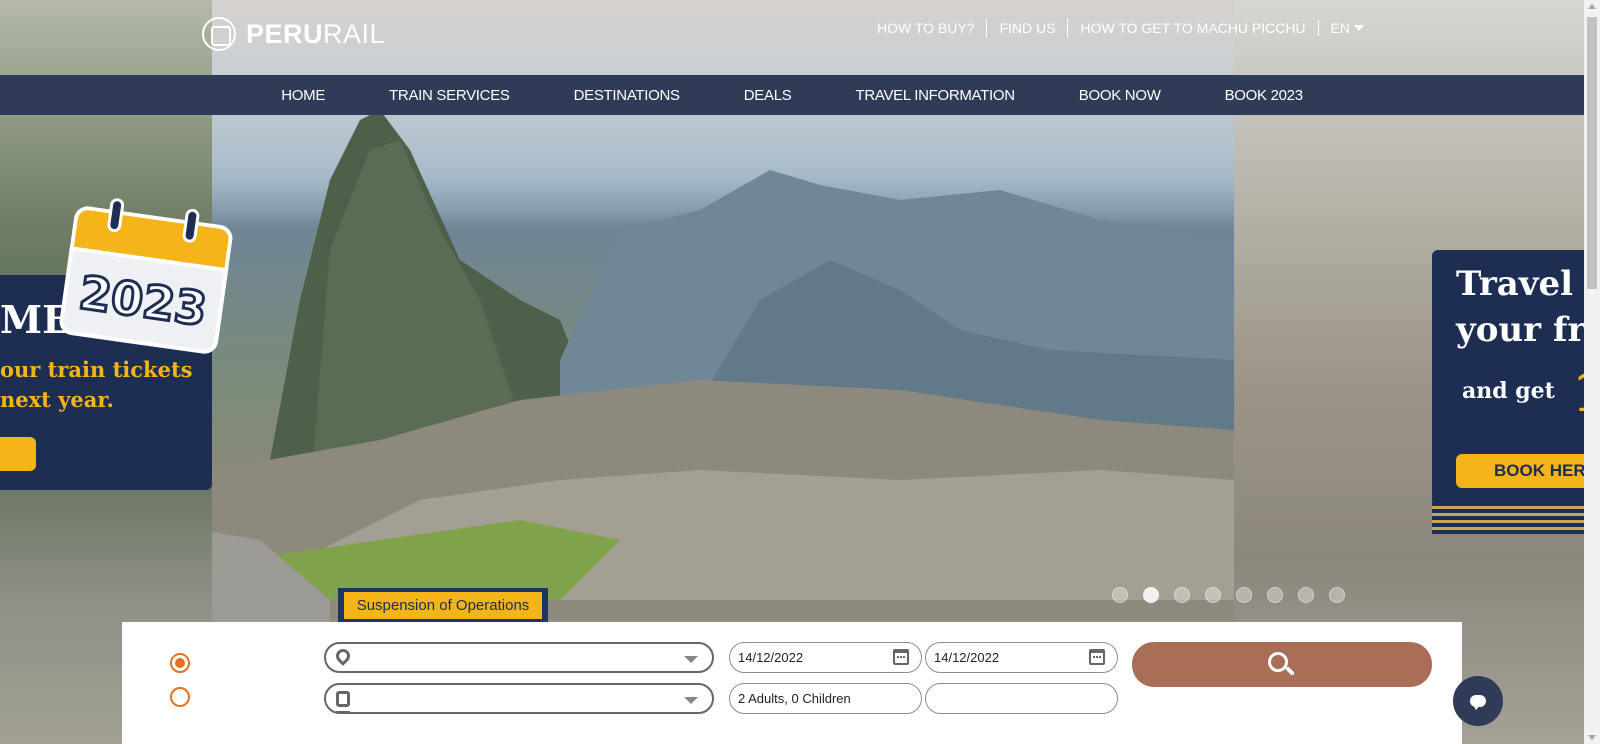 The width and height of the screenshot is (1600, 744). I want to click on departure-date-value: 14/12/2022, so click(771, 657).